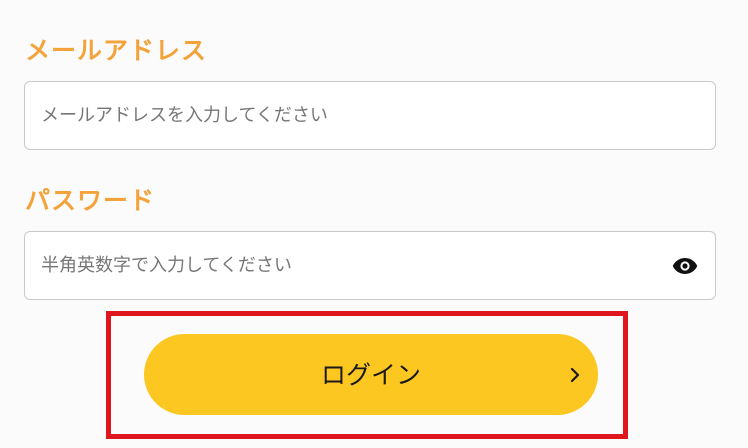 The width and height of the screenshot is (748, 448). I want to click on login-button-label: ログイン, so click(370, 374).